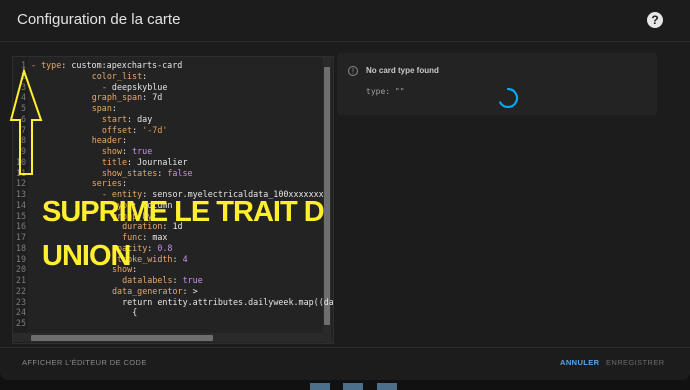 Image resolution: width=690 pixels, height=390 pixels. I want to click on yaml-value: Journalier, so click(162, 161).